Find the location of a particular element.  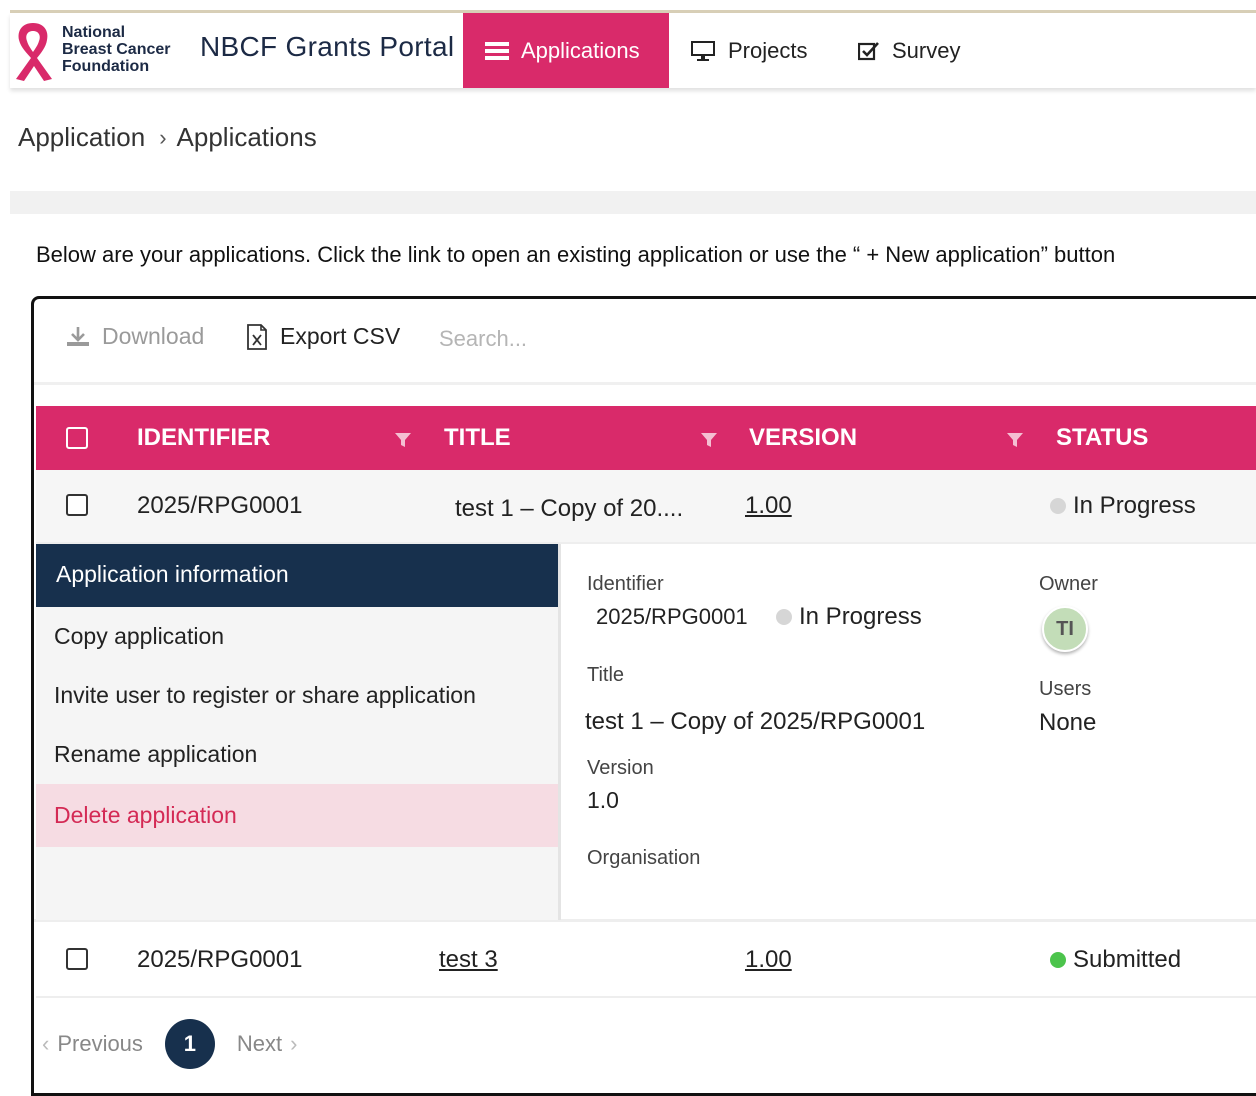

menu-item-application-information: Application information is located at coordinates (297, 575).